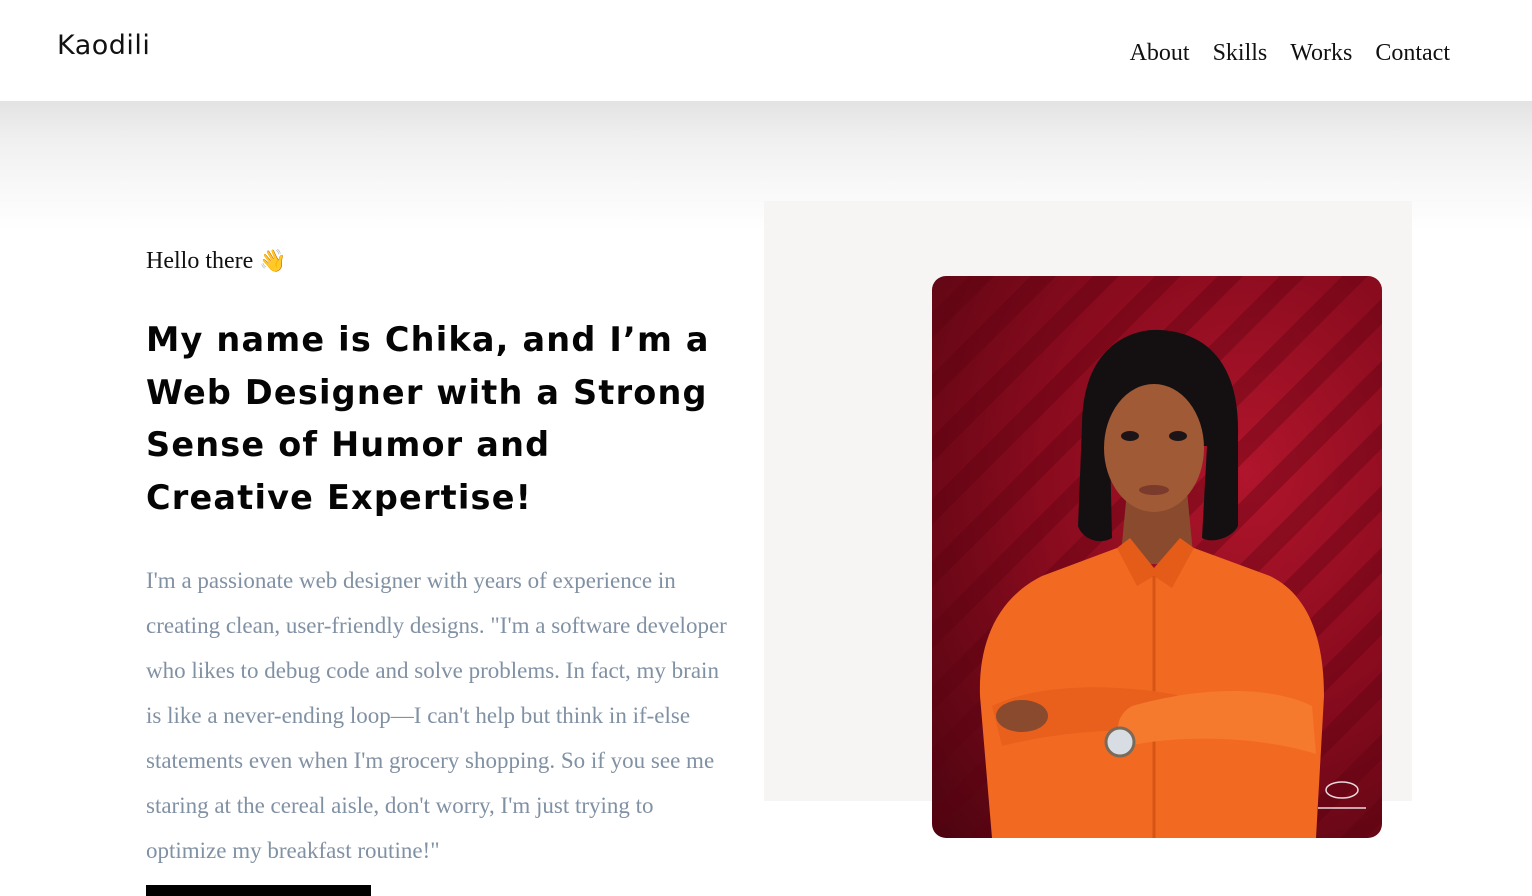 This screenshot has height=896, width=1532. I want to click on greeting-text: Hello there, so click(200, 261).